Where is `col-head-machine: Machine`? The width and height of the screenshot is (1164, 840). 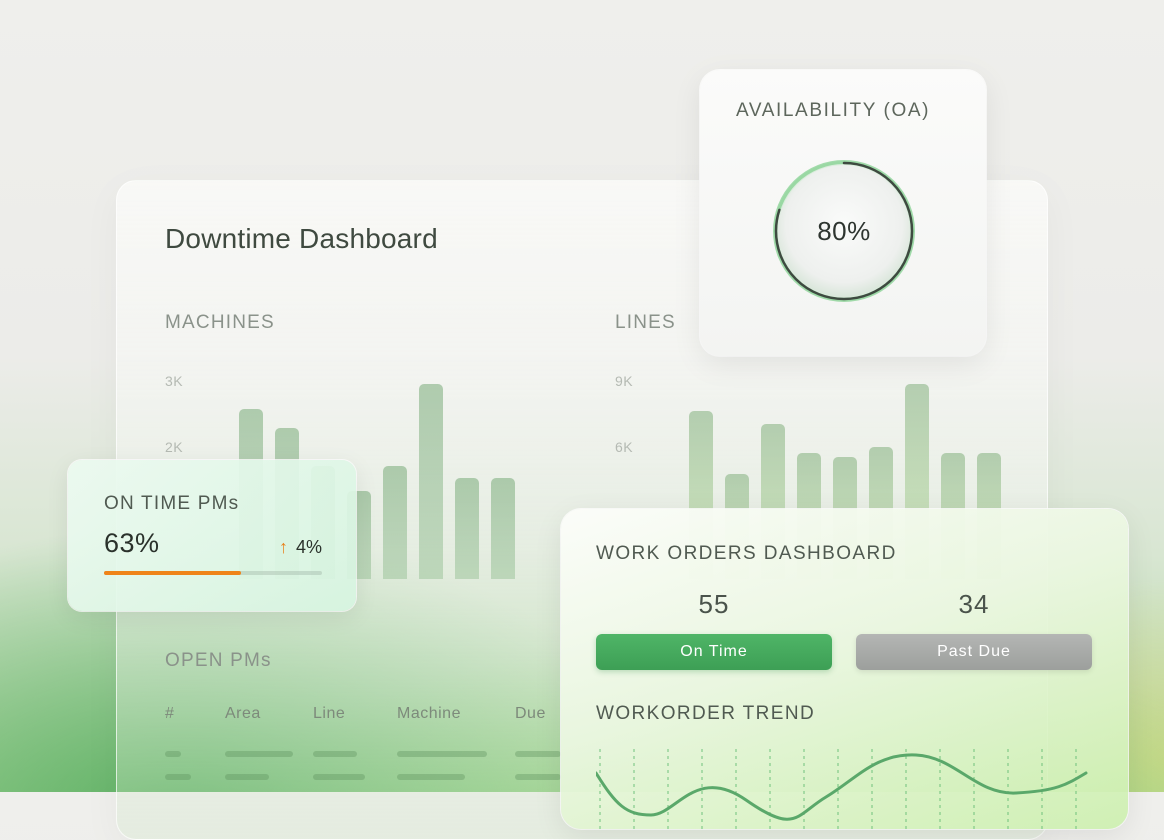
col-head-machine: Machine is located at coordinates (429, 714).